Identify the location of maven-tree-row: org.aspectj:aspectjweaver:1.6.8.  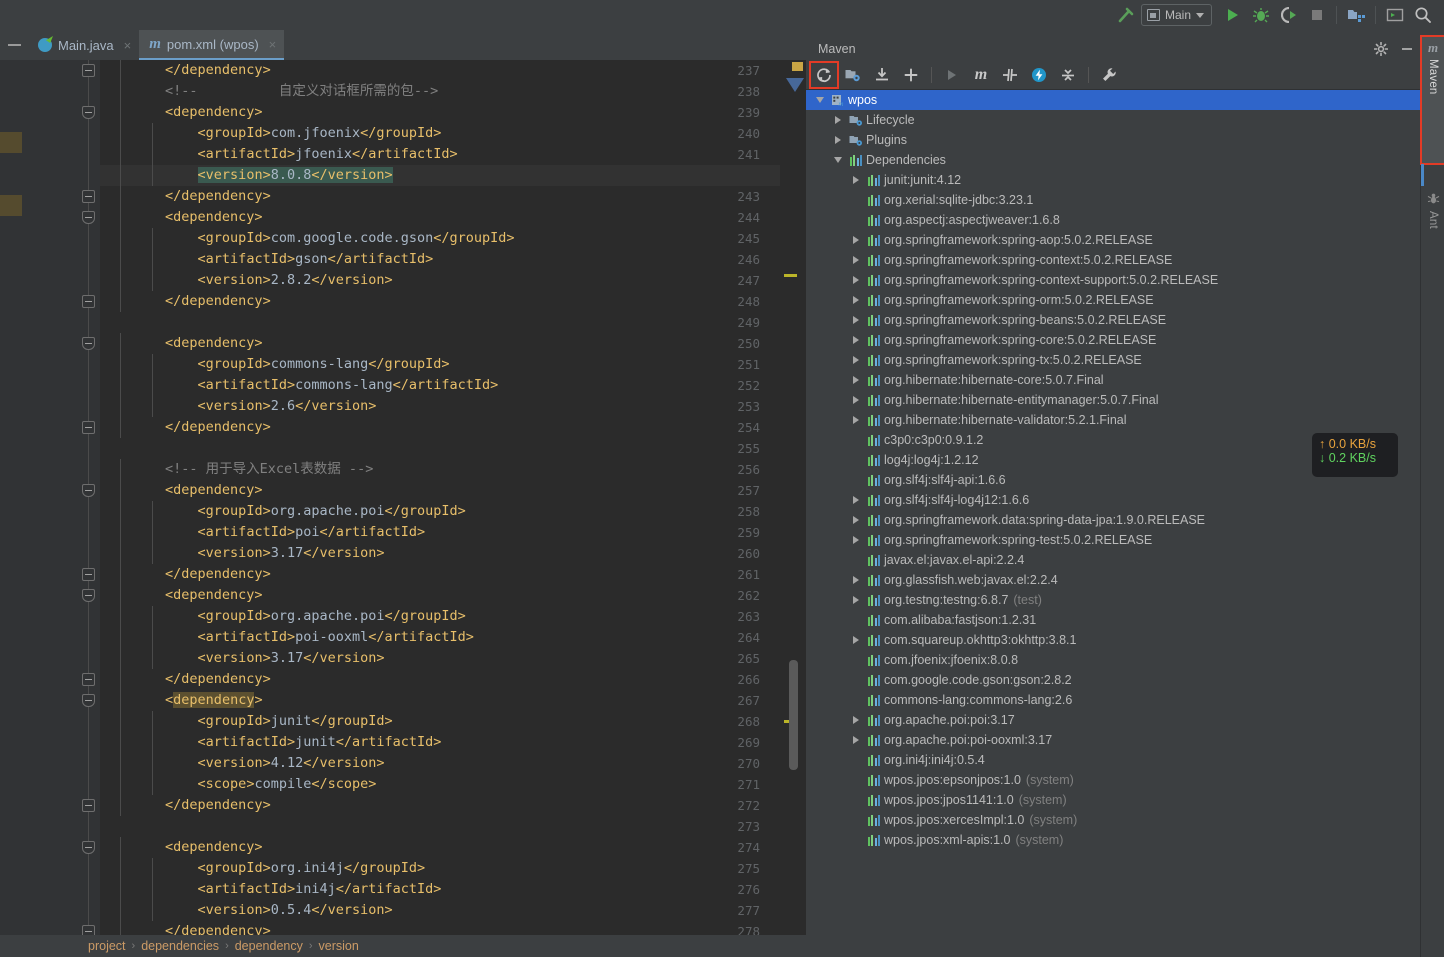
(1113, 220).